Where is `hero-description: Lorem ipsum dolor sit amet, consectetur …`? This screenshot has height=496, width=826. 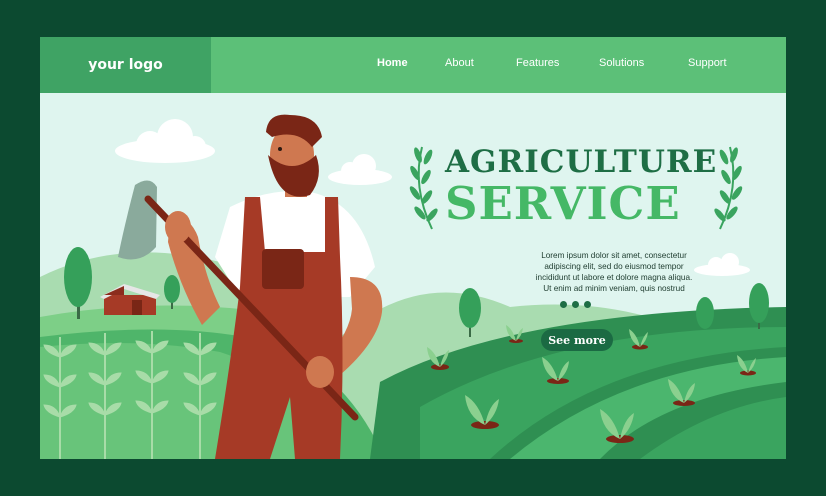
hero-description: Lorem ipsum dolor sit amet, consectetur … is located at coordinates (614, 272).